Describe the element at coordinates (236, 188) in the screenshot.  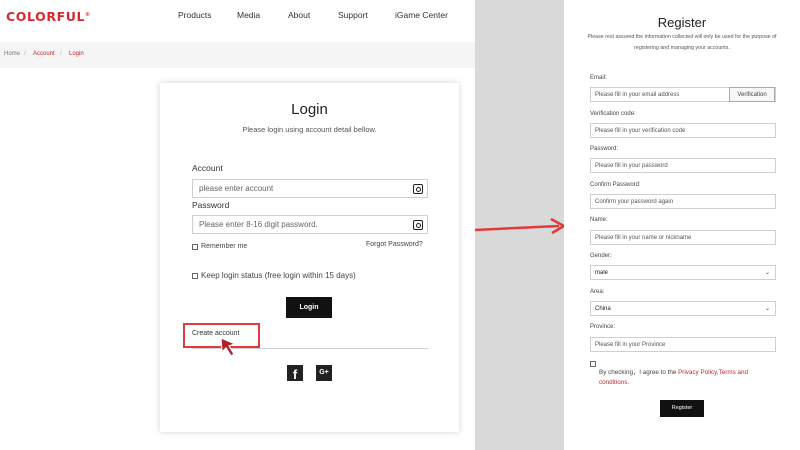
I see `account-placeholder: please enter account` at that location.